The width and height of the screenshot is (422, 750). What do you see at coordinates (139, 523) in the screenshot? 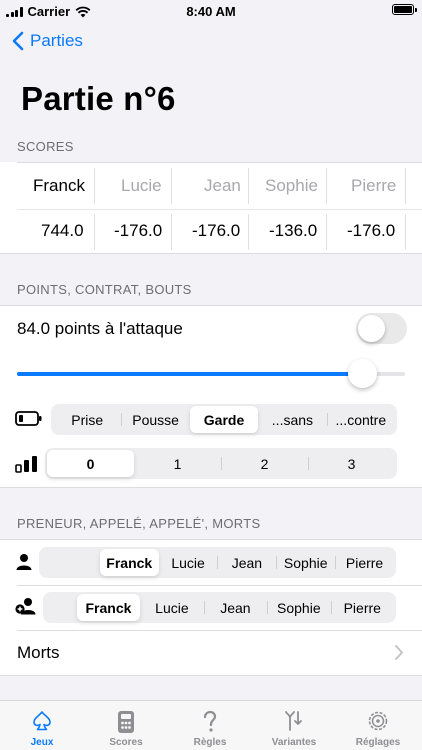
I see `section-header-preneur: PRENEUR, APPELÉ, APPELÉ', MORTS` at bounding box center [139, 523].